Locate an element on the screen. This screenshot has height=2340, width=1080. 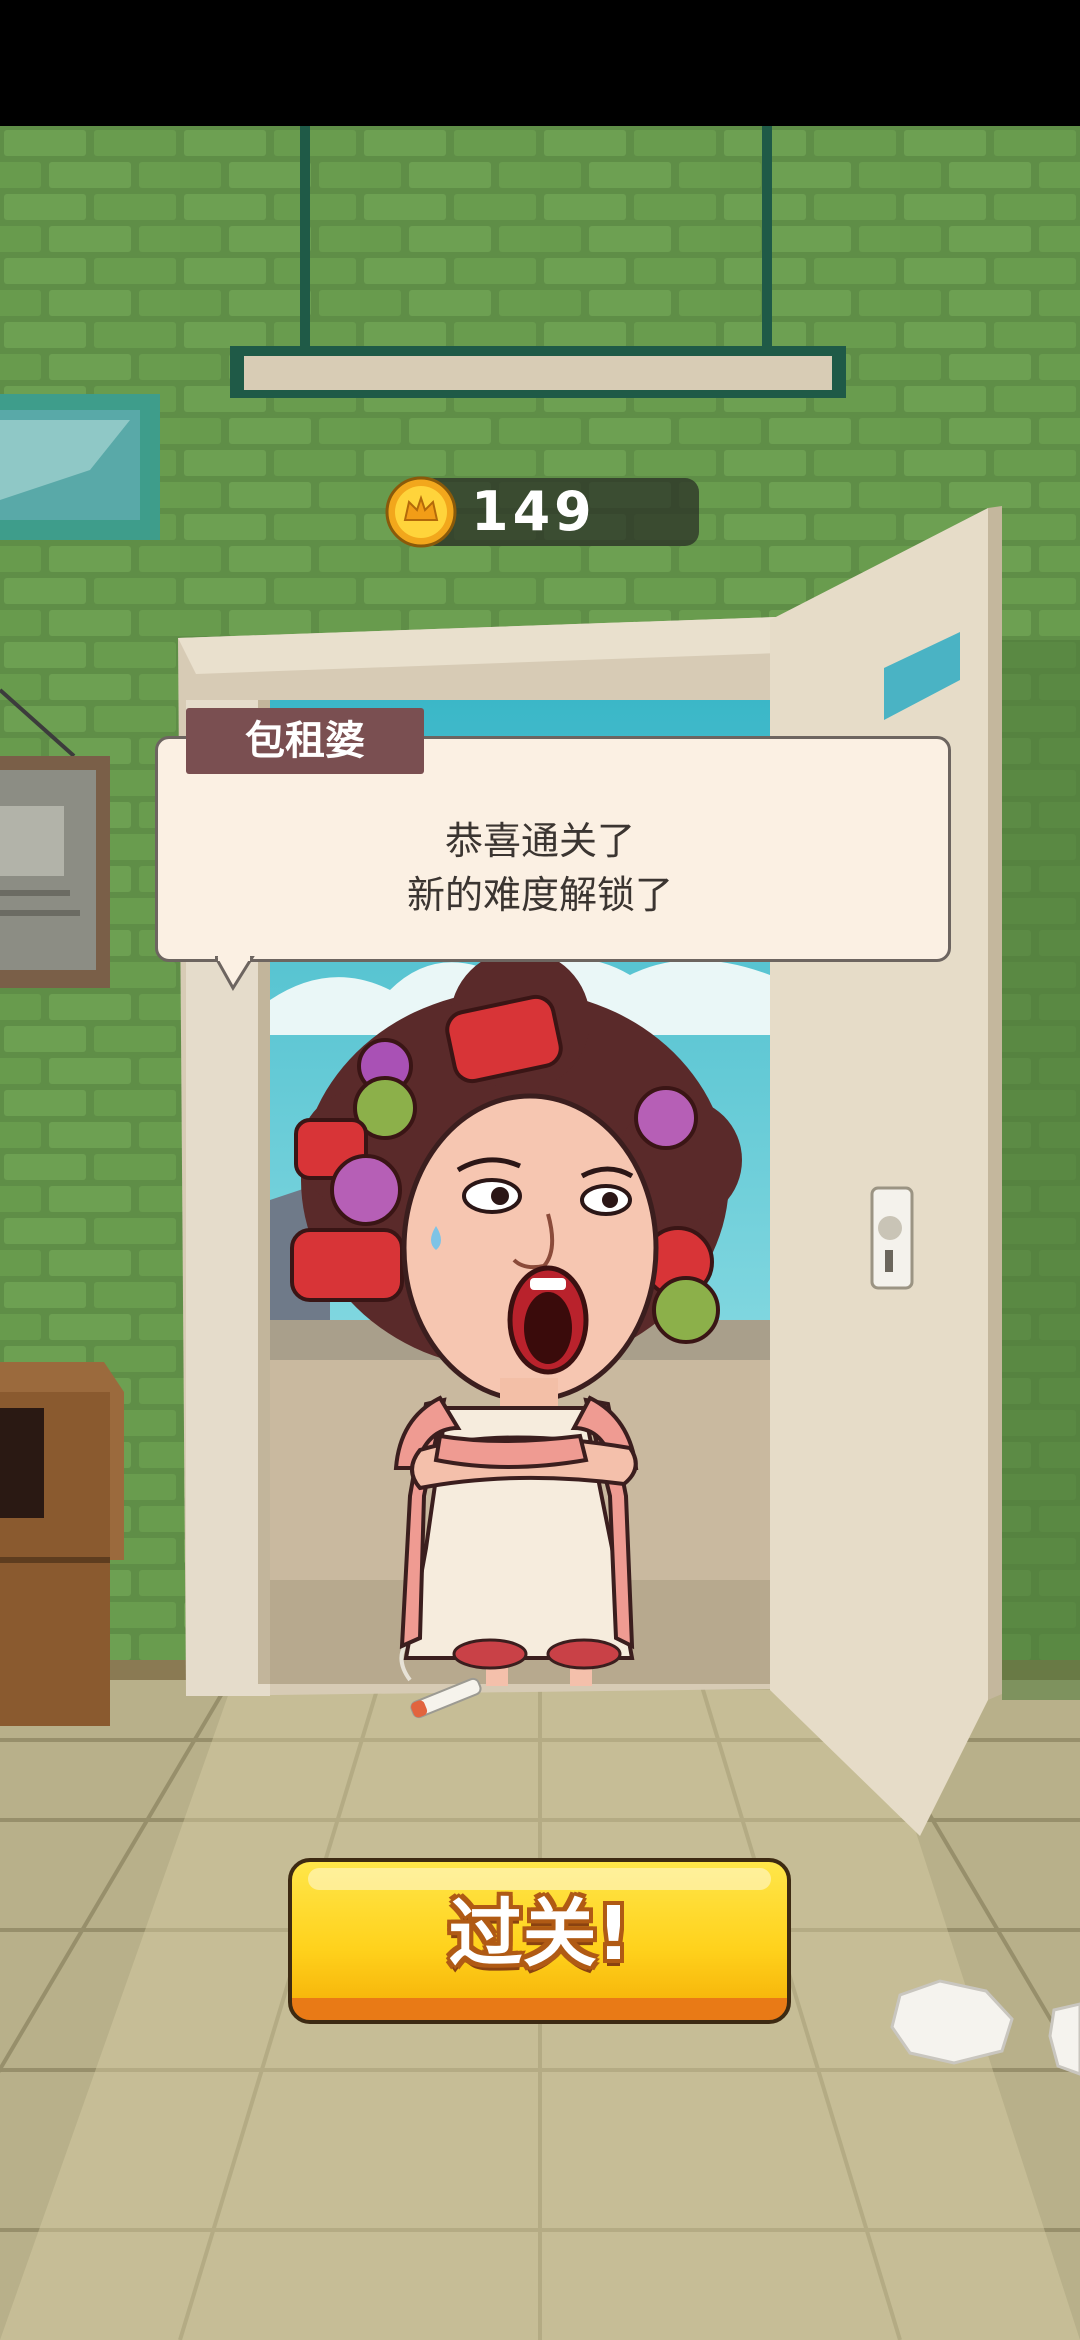
dialog-text-line-2: 新的难度解锁了 is located at coordinates (539, 895).